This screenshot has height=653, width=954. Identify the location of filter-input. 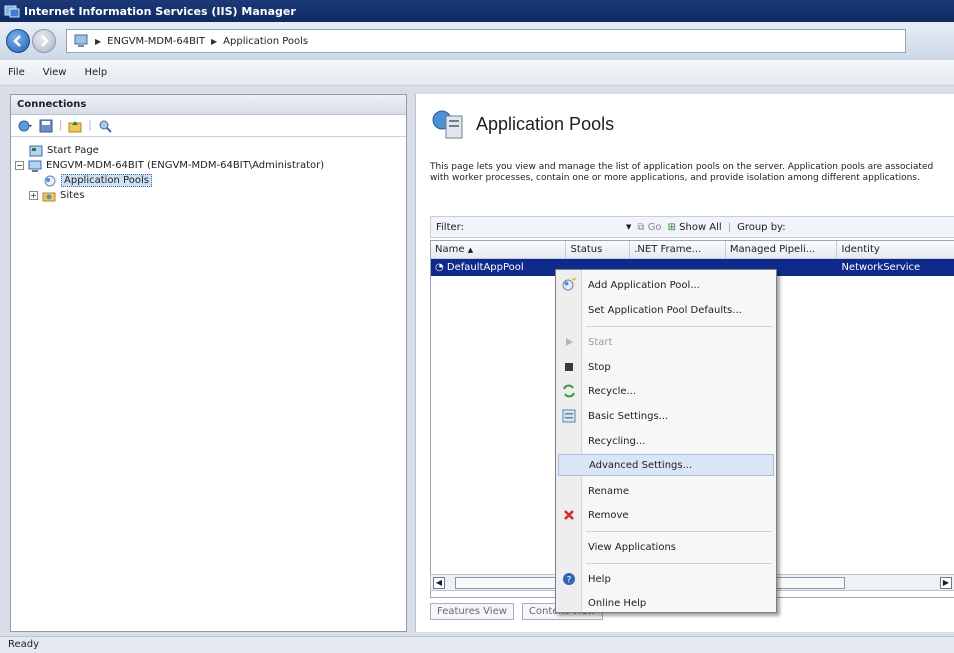
(545, 227).